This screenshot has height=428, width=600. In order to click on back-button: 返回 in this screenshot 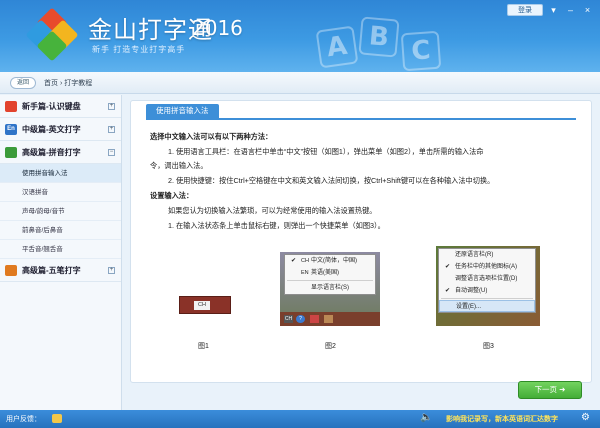, I will do `click(23, 83)`.